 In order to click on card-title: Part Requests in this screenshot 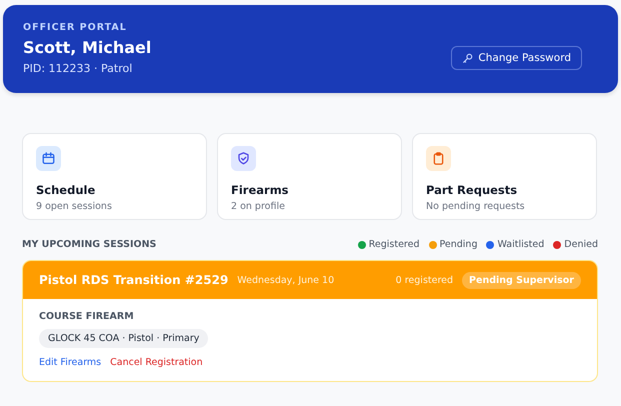, I will do `click(472, 190)`.